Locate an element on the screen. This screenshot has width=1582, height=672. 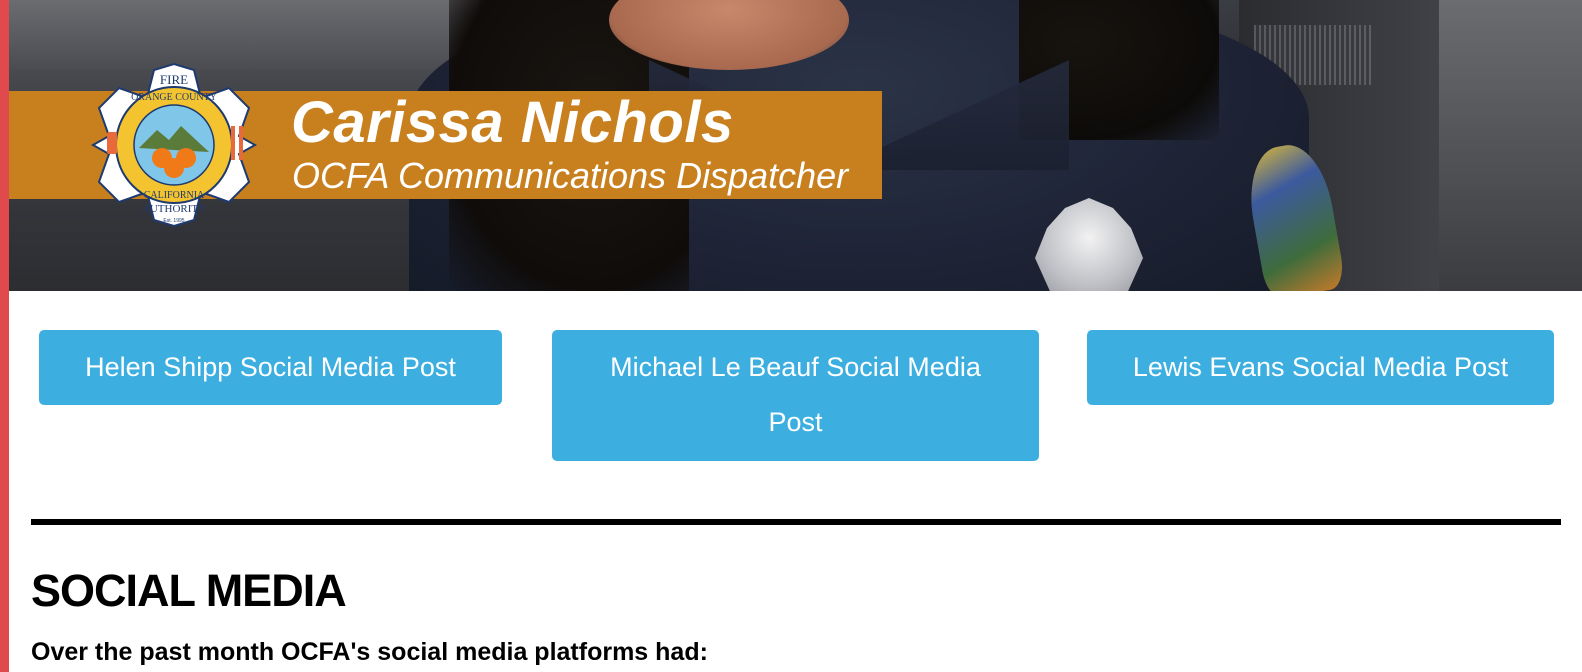
person-title: OCFA Communications Dispatcher is located at coordinates (570, 175).